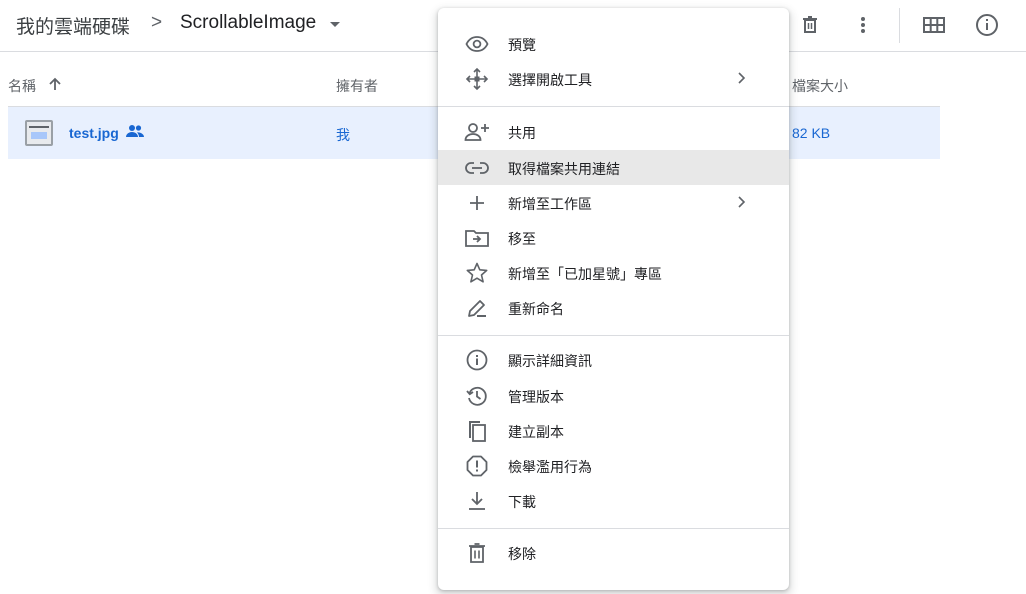 This screenshot has width=1026, height=594. What do you see at coordinates (613, 359) in the screenshot?
I see `menu-item-details: 顯示詳細資訊` at bounding box center [613, 359].